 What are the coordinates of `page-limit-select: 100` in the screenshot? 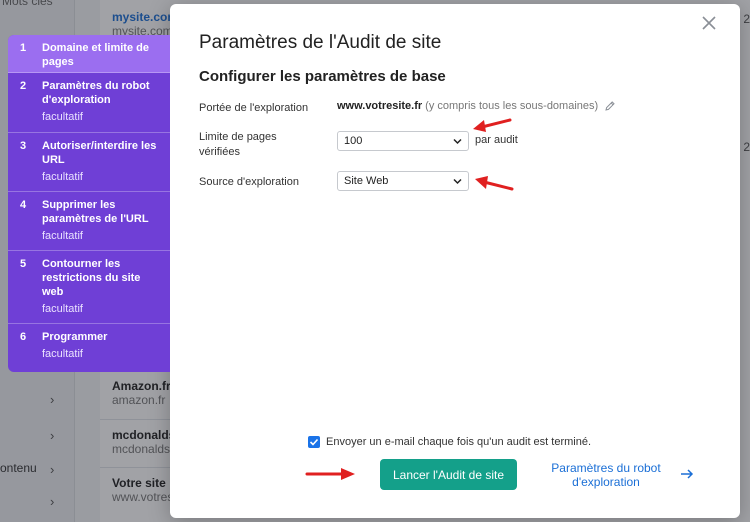 It's located at (403, 141).